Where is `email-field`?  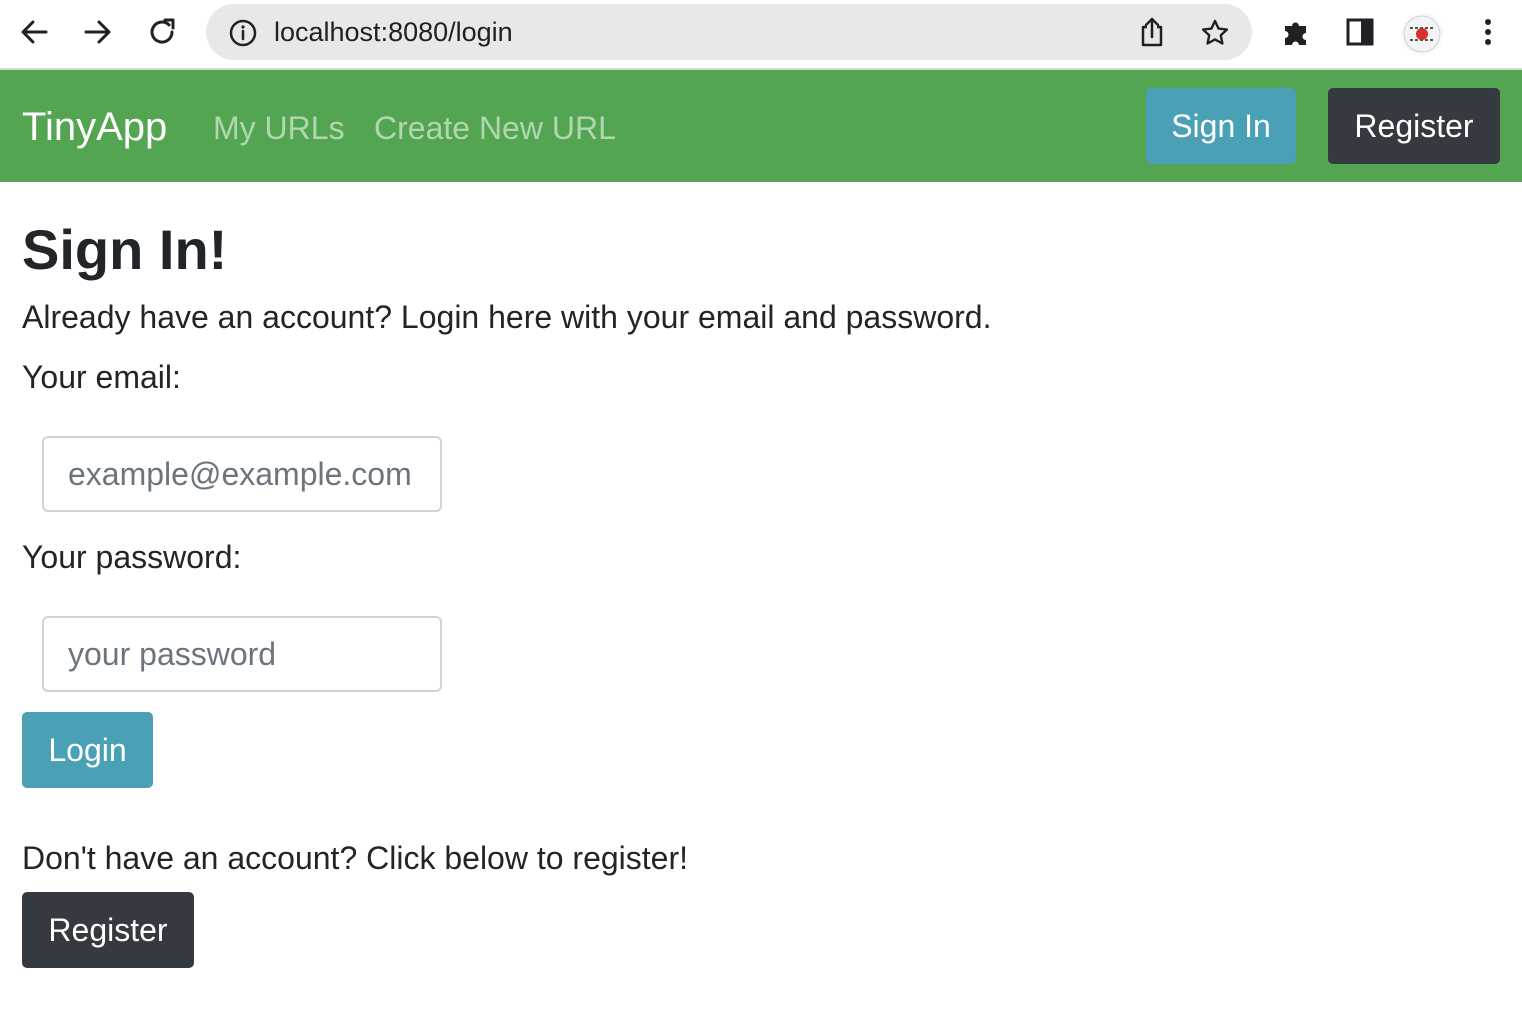
email-field is located at coordinates (242, 474).